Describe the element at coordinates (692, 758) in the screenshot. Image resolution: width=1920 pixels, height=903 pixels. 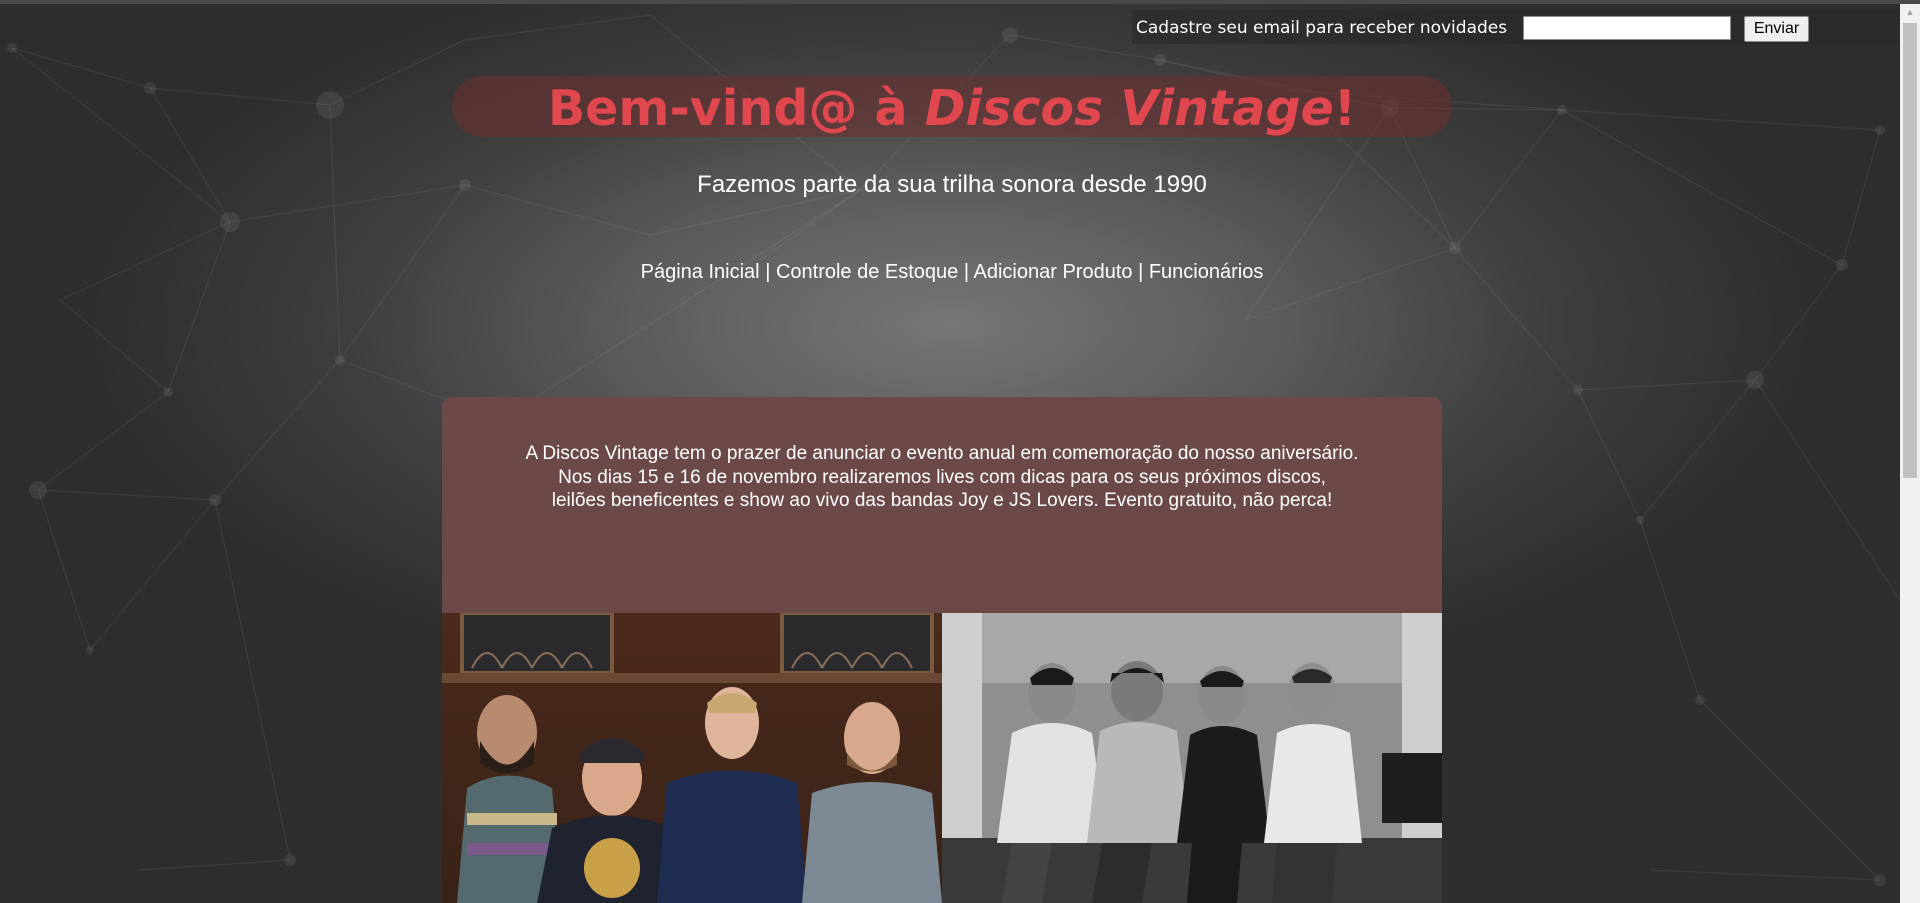
I see `band-photo-joy` at that location.